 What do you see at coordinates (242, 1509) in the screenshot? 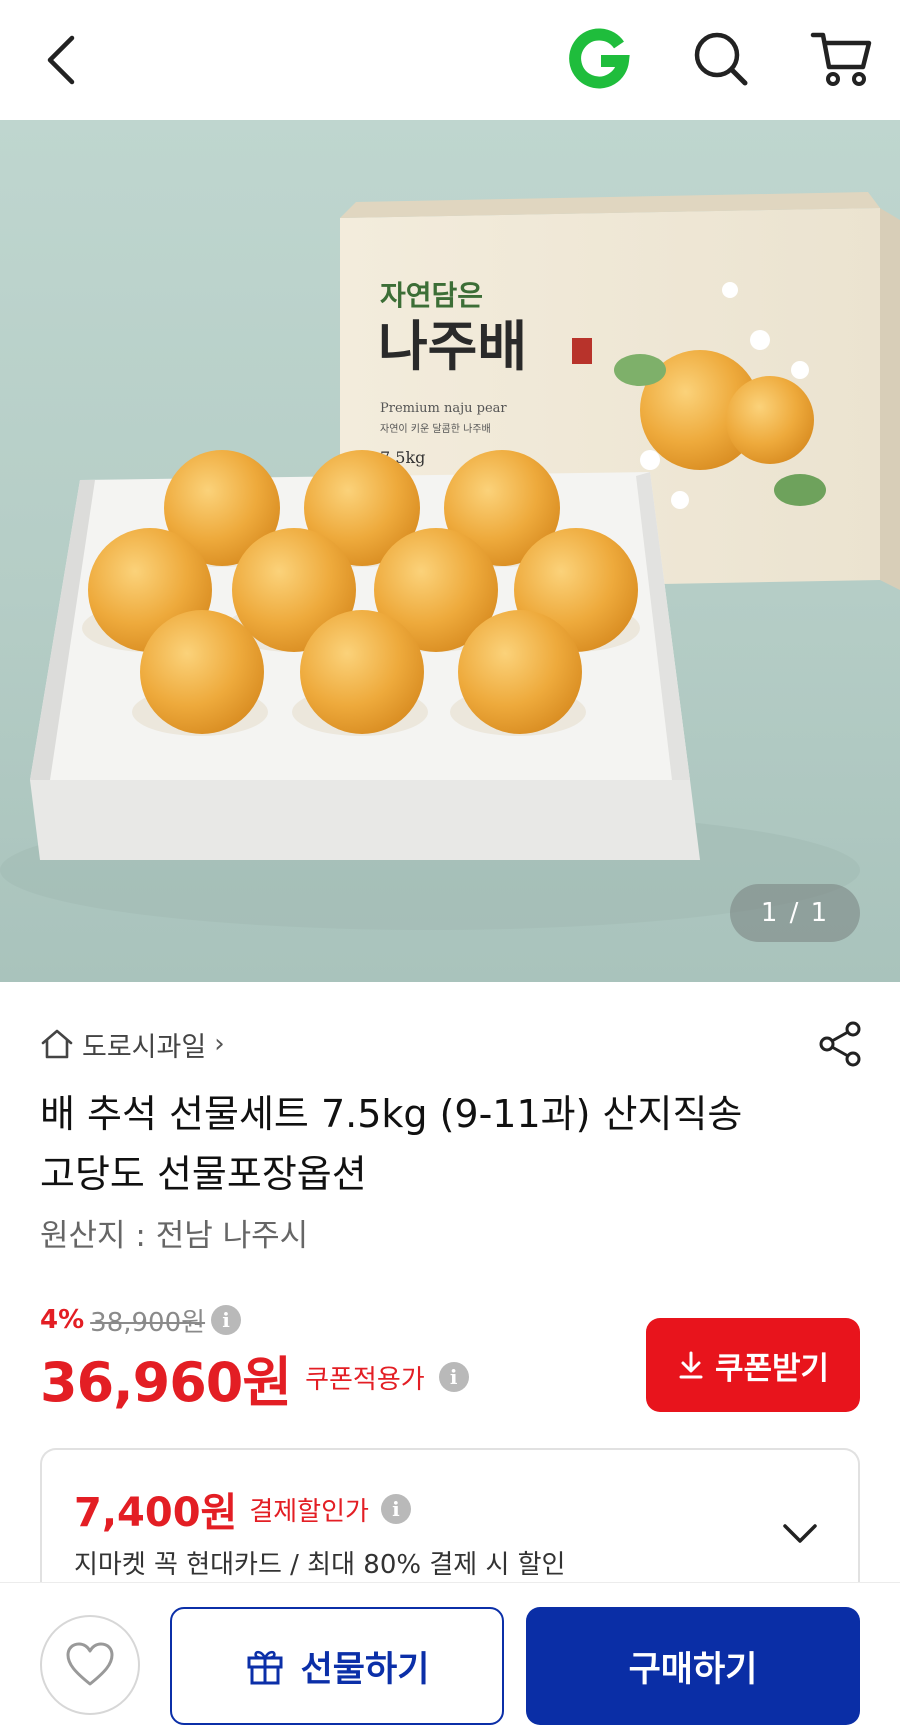
I see `card-discount-row: 7,400원 결제할인가 i` at bounding box center [242, 1509].